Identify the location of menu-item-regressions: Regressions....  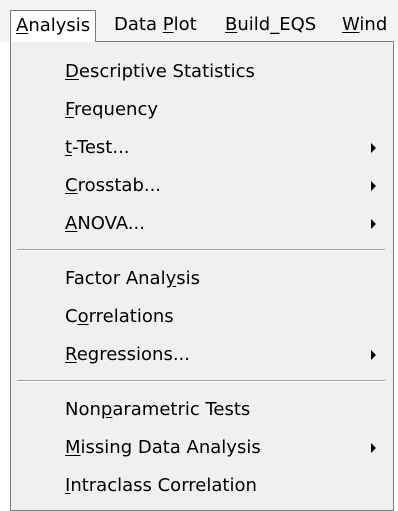
(202, 355).